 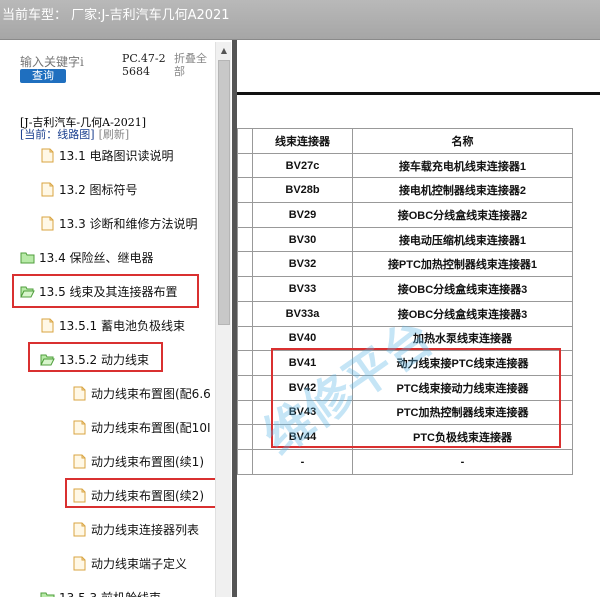 I want to click on tree-item: 13.4 保险丝、继电器, so click(x=87, y=257).